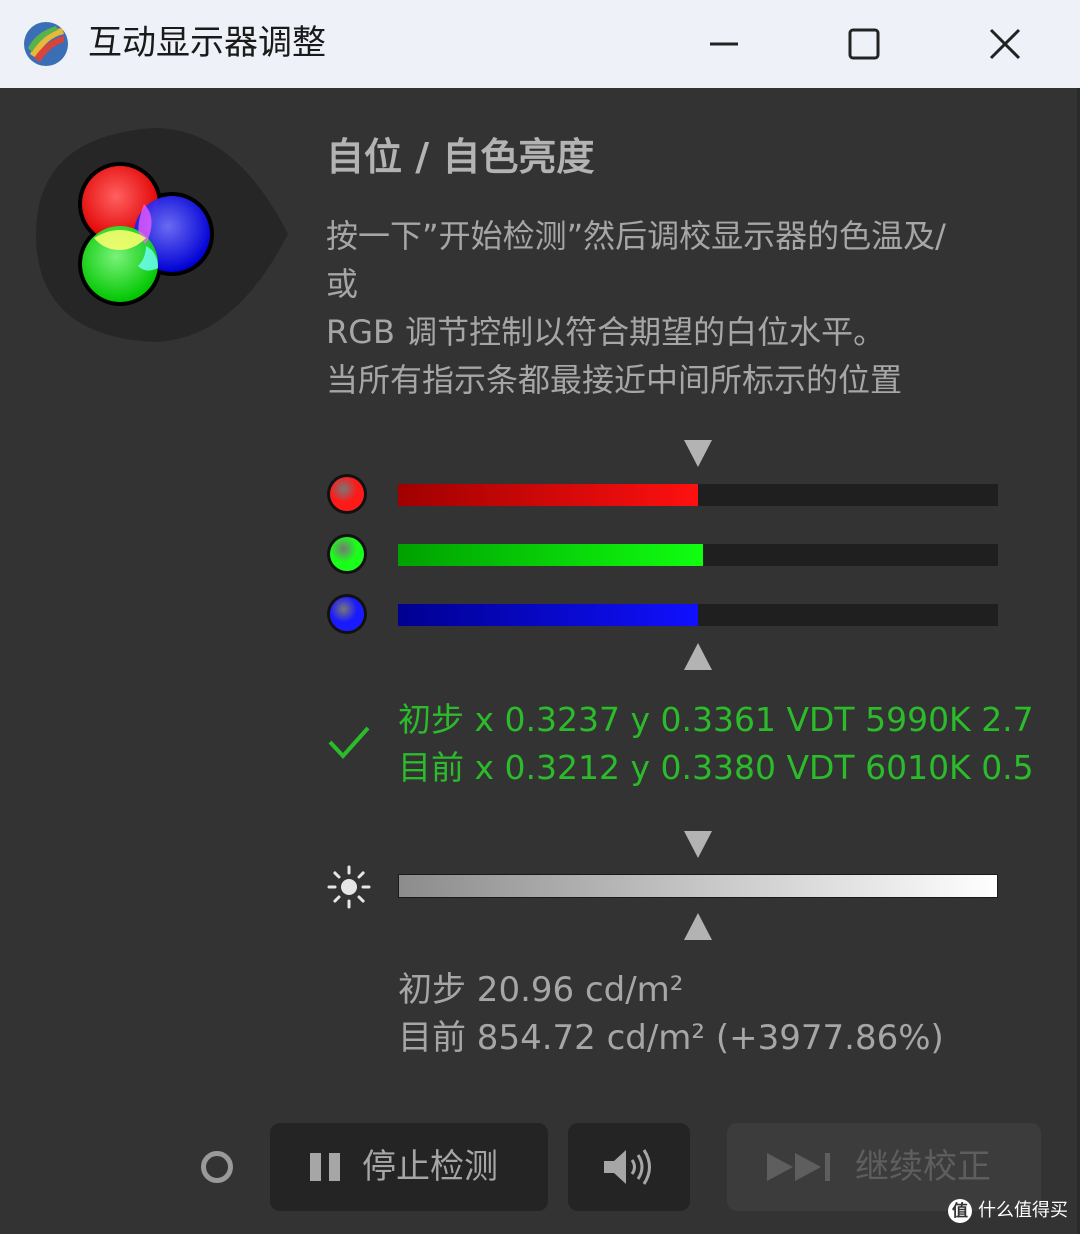 This screenshot has width=1080, height=1234. I want to click on instructions-line: 或, so click(342, 284).